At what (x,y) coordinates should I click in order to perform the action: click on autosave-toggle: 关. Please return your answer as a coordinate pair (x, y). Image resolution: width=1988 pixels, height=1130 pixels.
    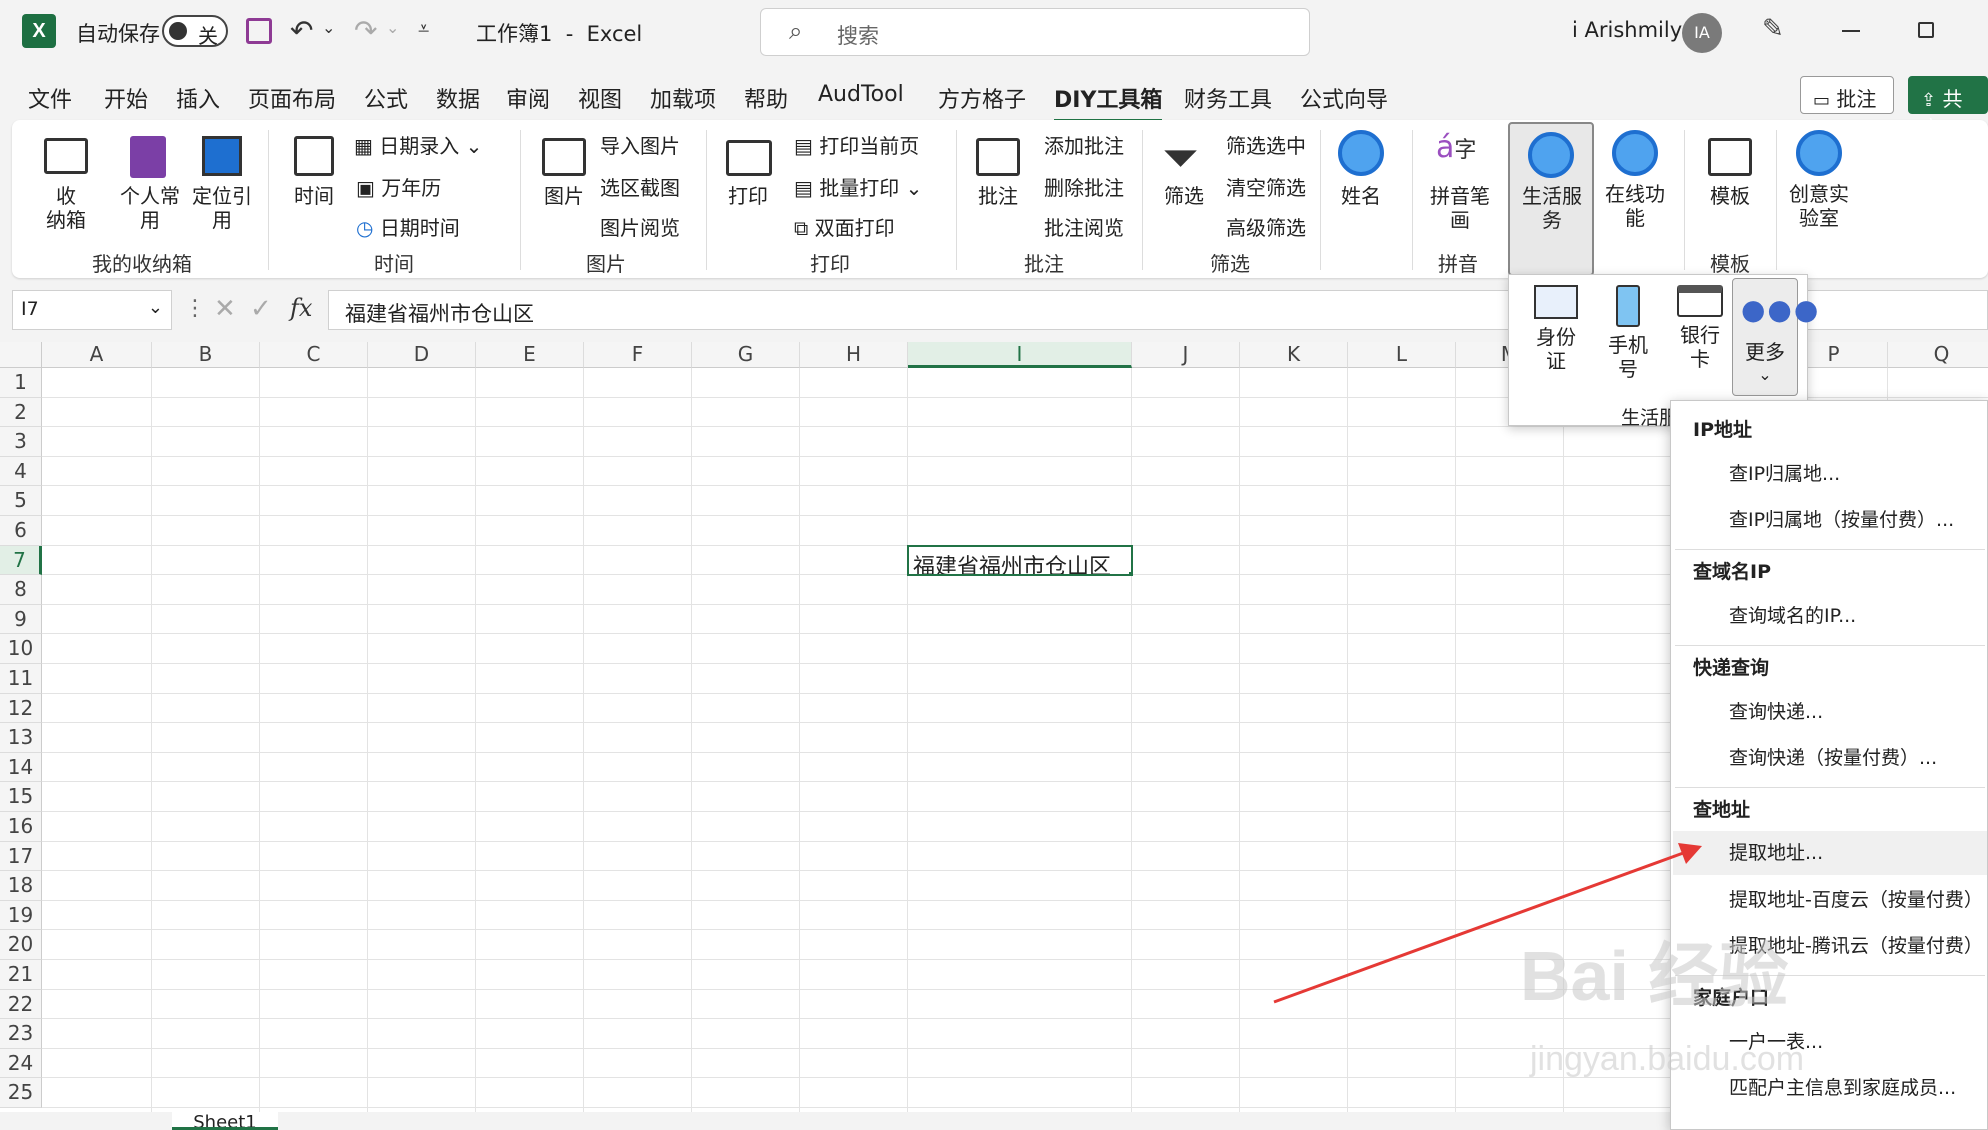
    Looking at the image, I should click on (195, 31).